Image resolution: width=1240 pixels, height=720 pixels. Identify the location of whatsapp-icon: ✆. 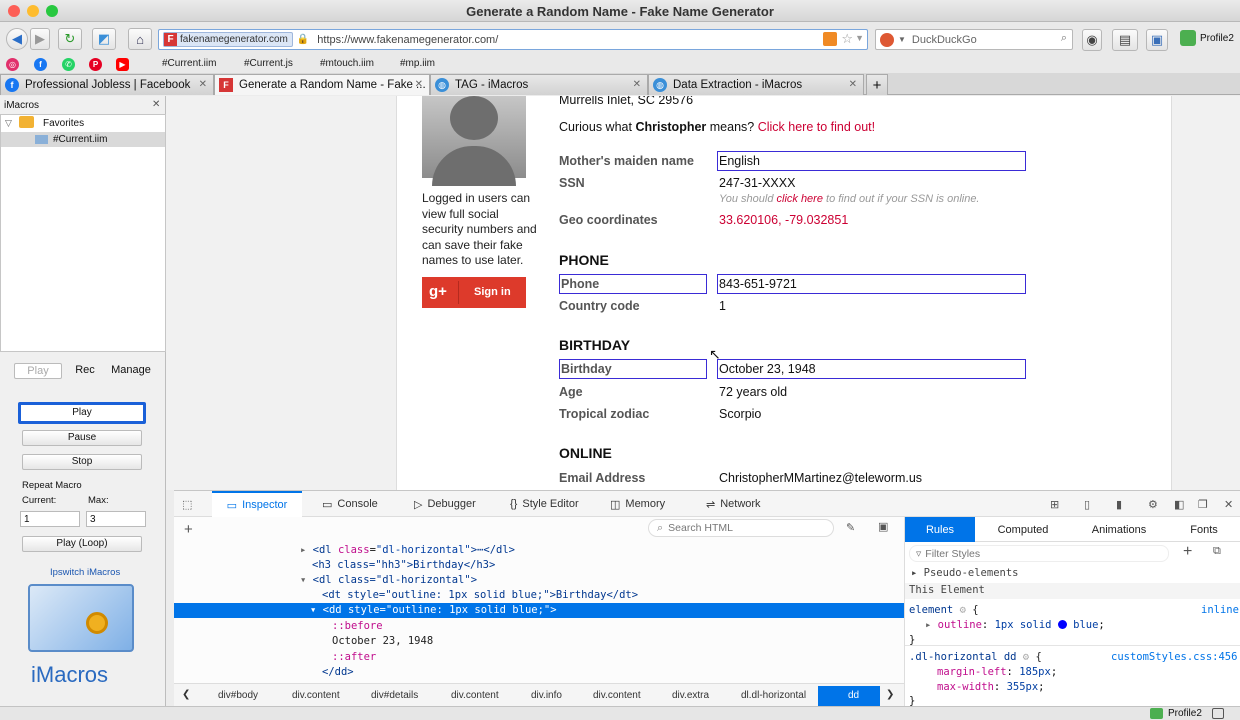
(68, 64).